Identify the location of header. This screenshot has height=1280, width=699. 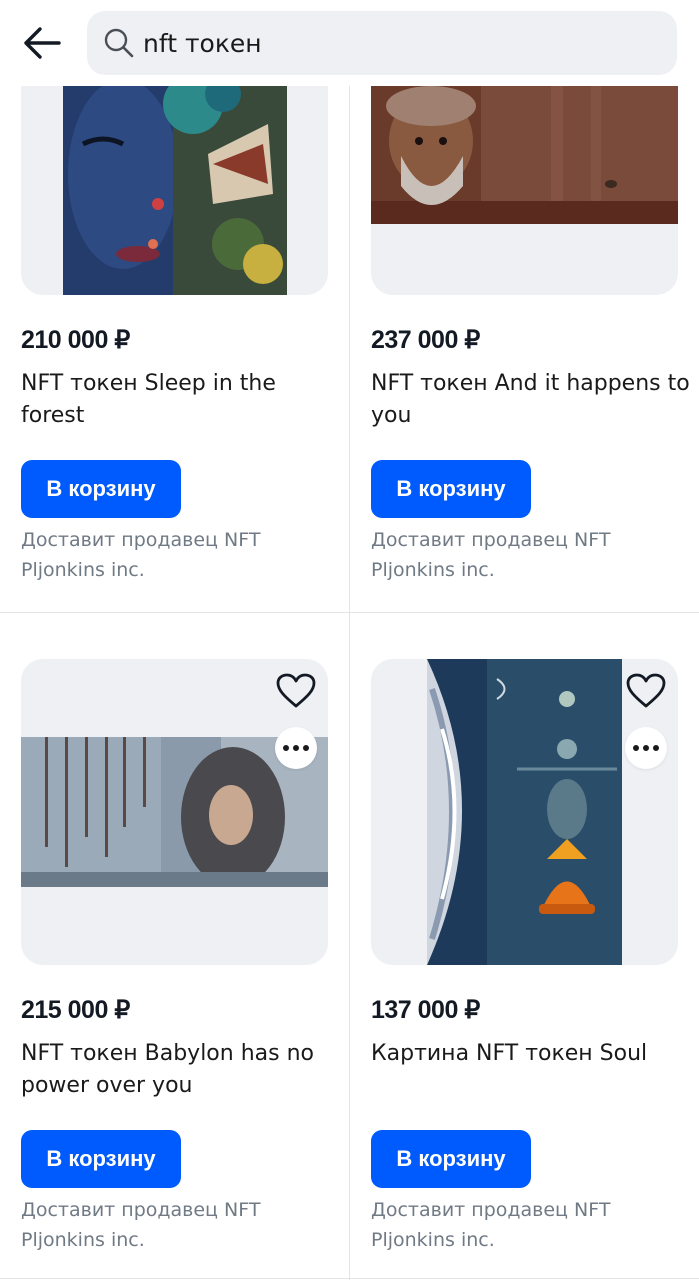
(349, 43).